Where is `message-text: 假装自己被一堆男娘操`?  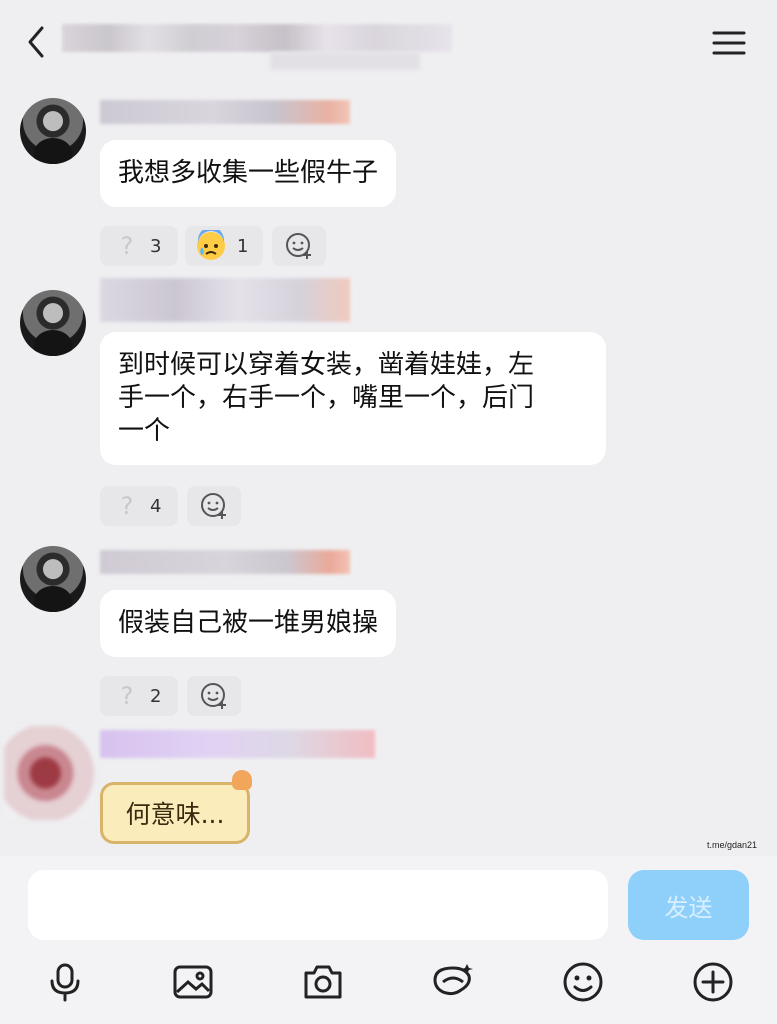 message-text: 假装自己被一堆男娘操 is located at coordinates (248, 623).